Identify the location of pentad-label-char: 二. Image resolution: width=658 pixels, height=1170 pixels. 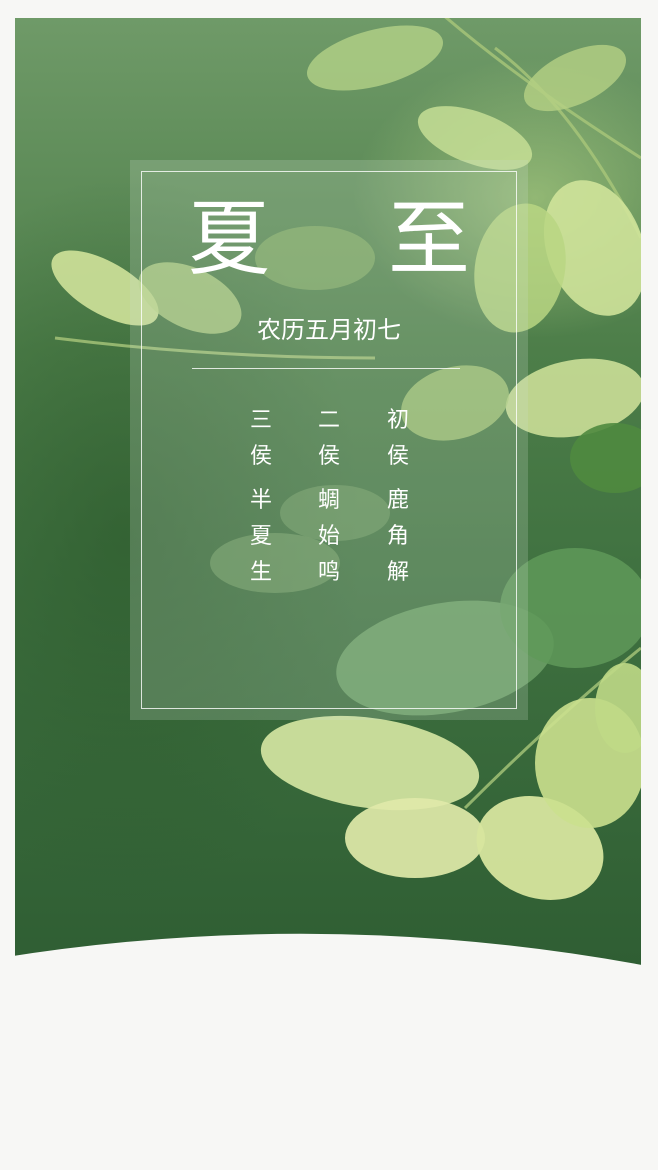
(328, 420).